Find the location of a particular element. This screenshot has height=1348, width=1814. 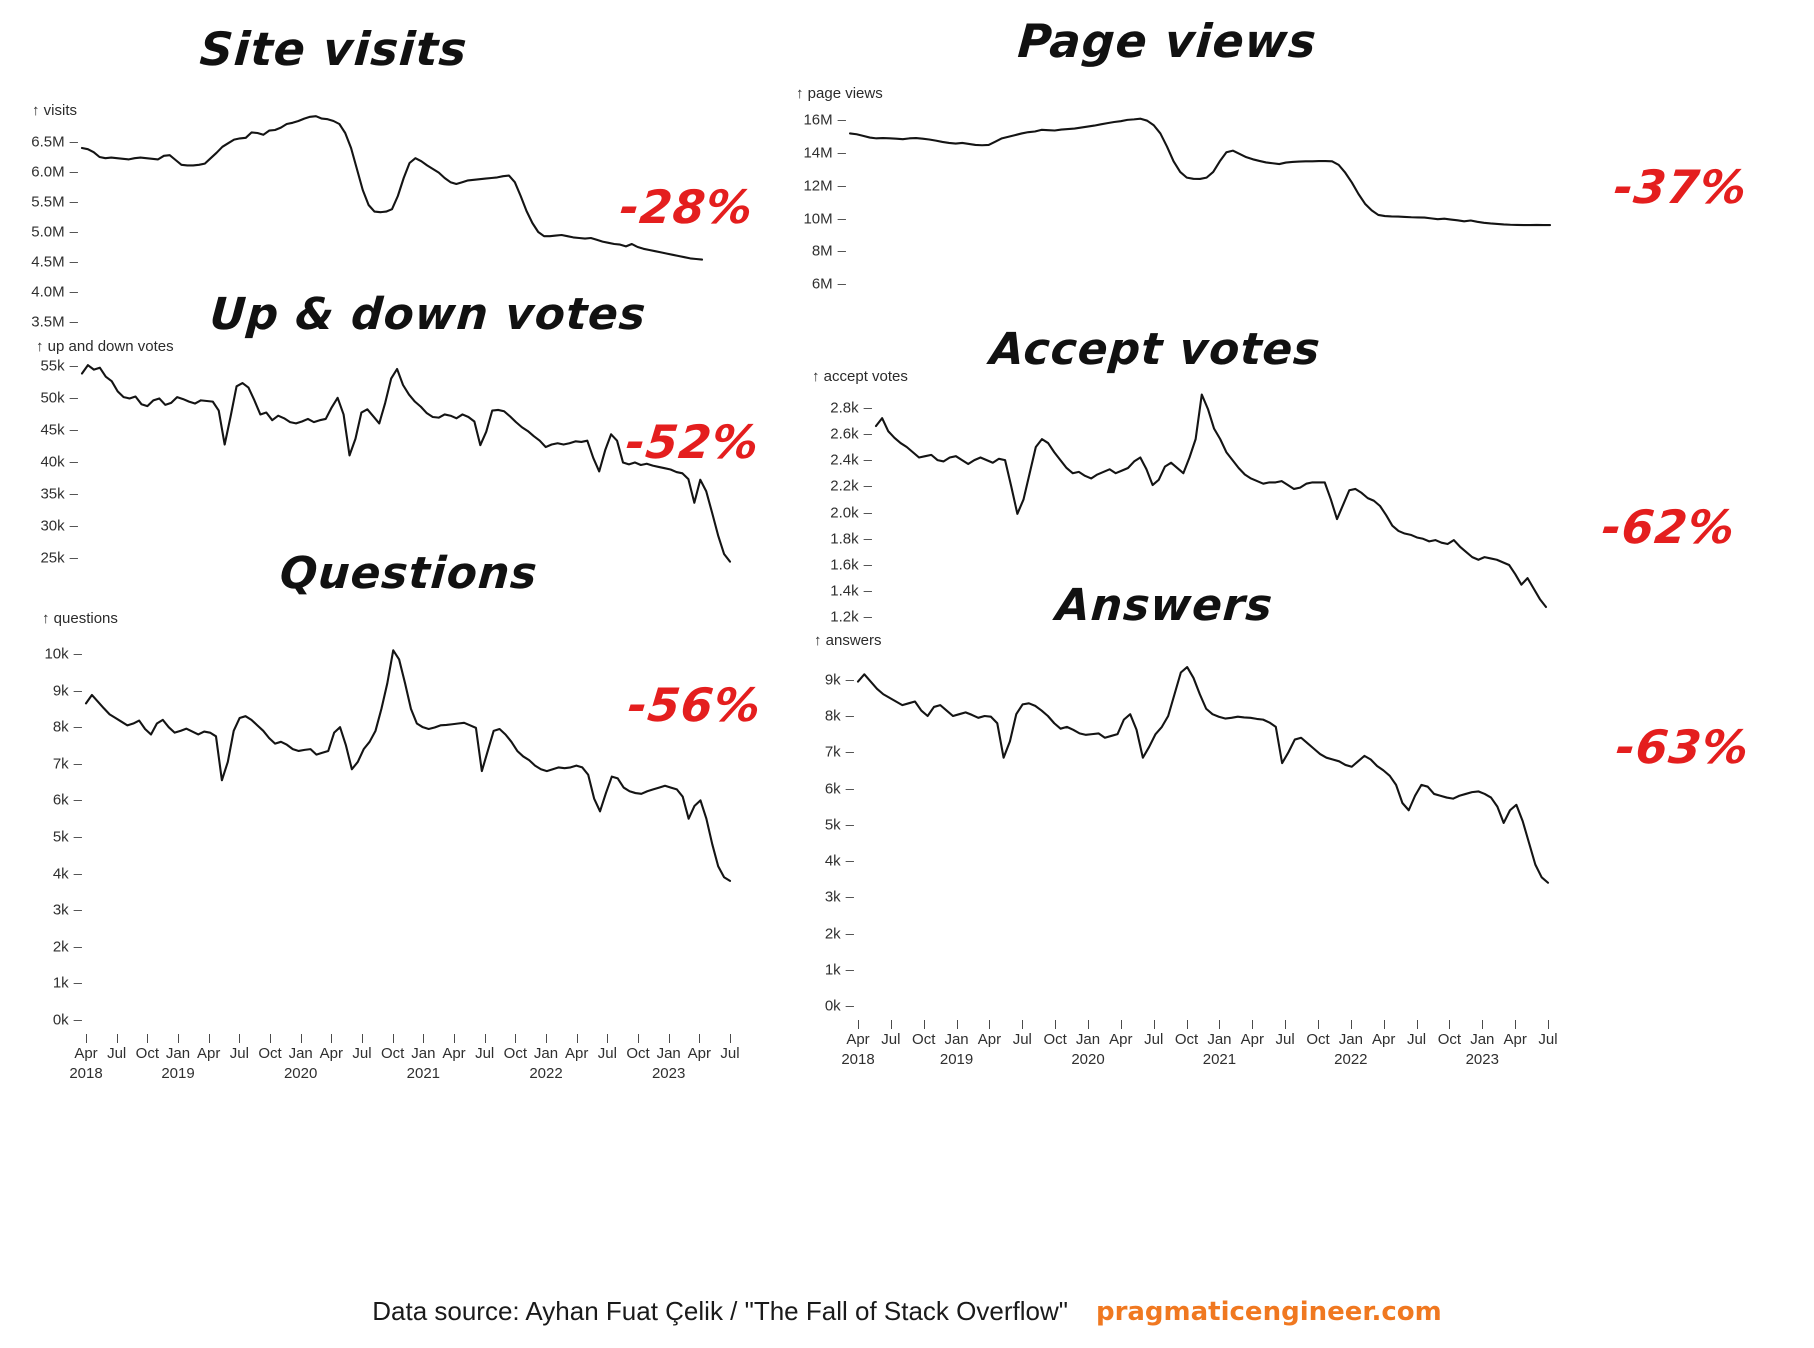

ytick-answers: 6k – is located at coordinates (839, 788).